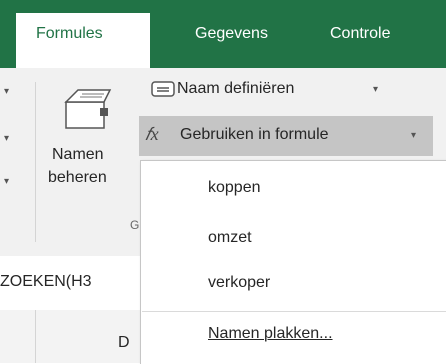  Describe the element at coordinates (239, 283) in the screenshot. I see `menu-item-verkoper: verkoper` at that location.